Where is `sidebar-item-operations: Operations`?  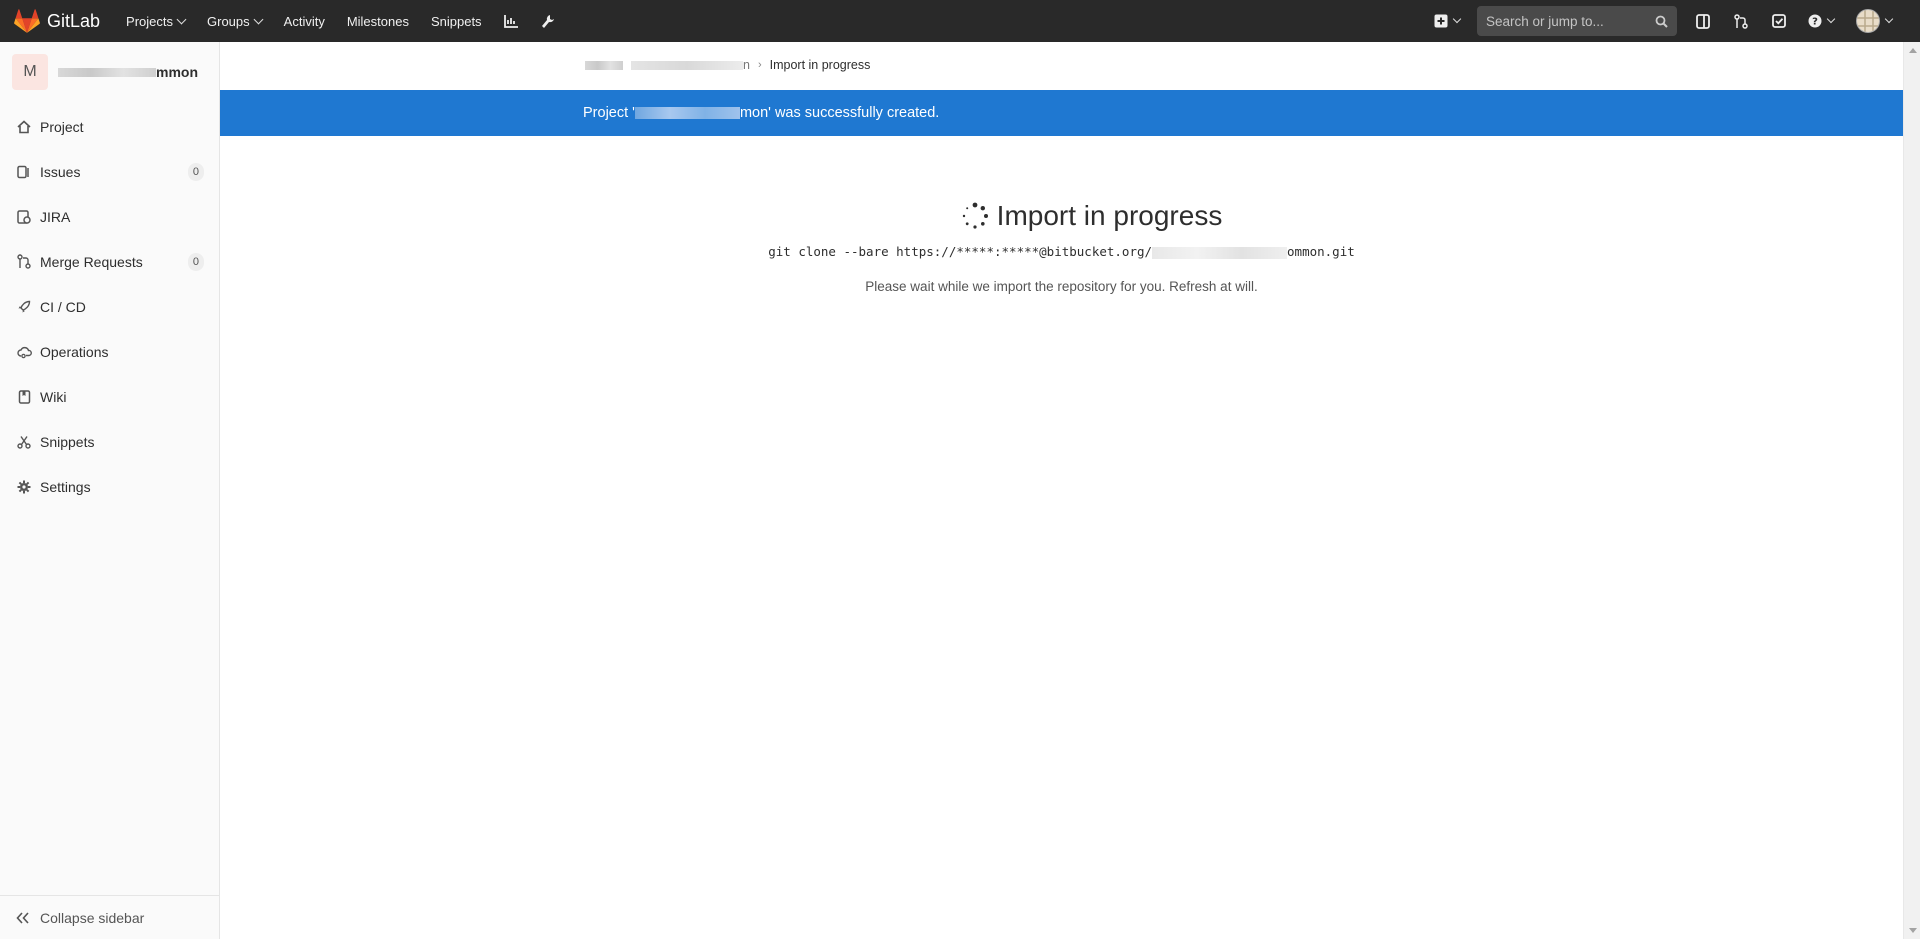
sidebar-item-operations: Operations is located at coordinates (109, 351).